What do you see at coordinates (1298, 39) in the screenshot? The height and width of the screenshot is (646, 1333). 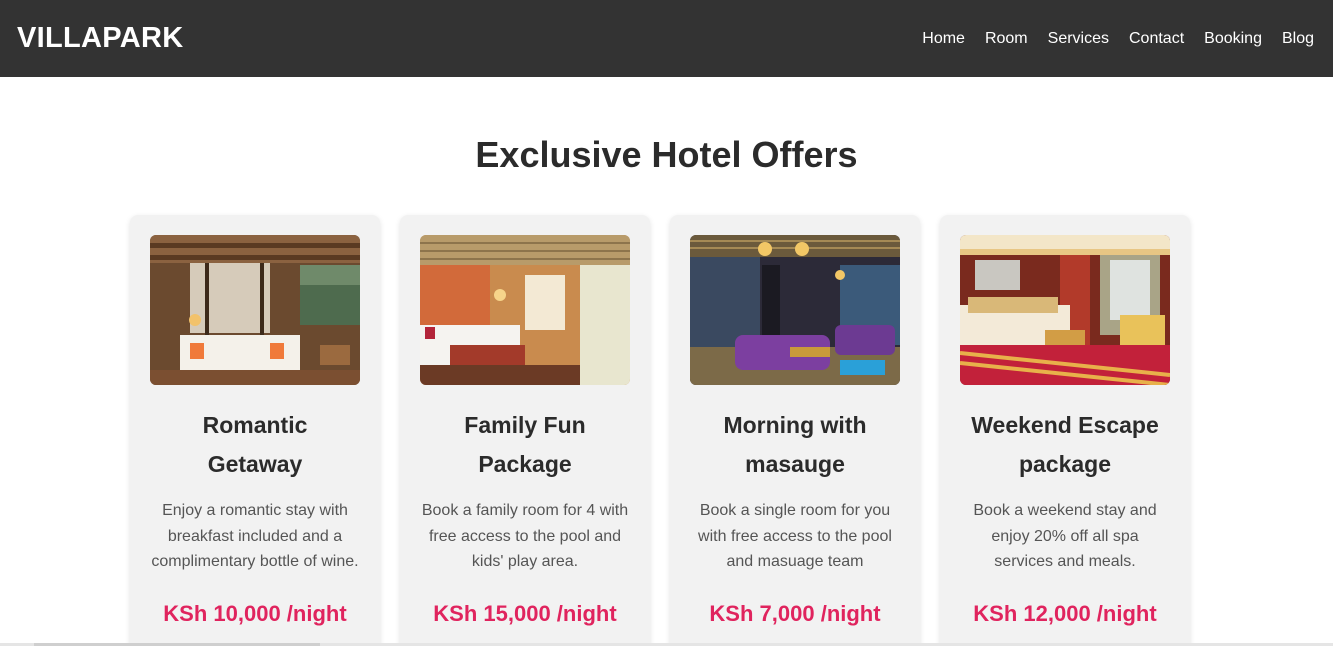 I see `nav-link-blog: Blog` at bounding box center [1298, 39].